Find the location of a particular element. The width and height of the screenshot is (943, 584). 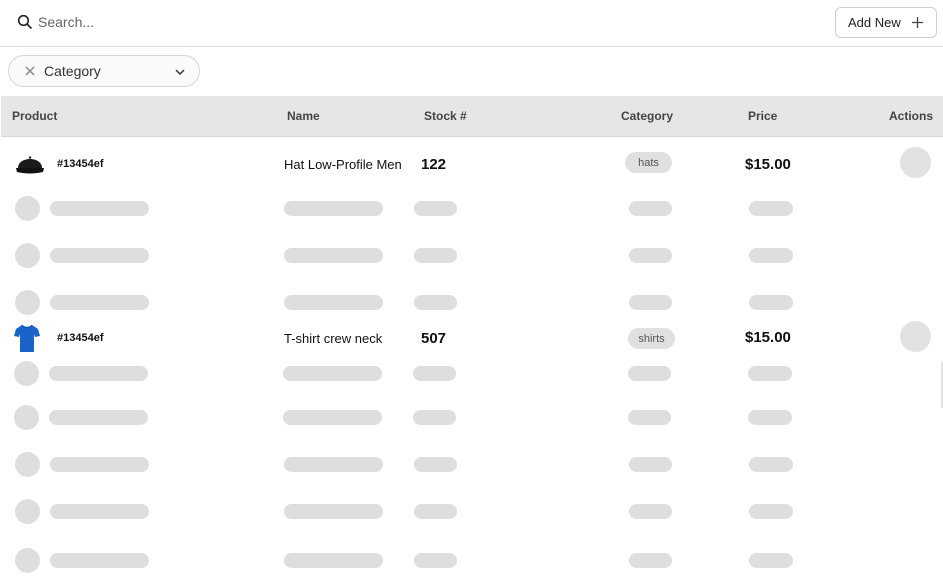

category-filter-label: Category is located at coordinates (72, 71).